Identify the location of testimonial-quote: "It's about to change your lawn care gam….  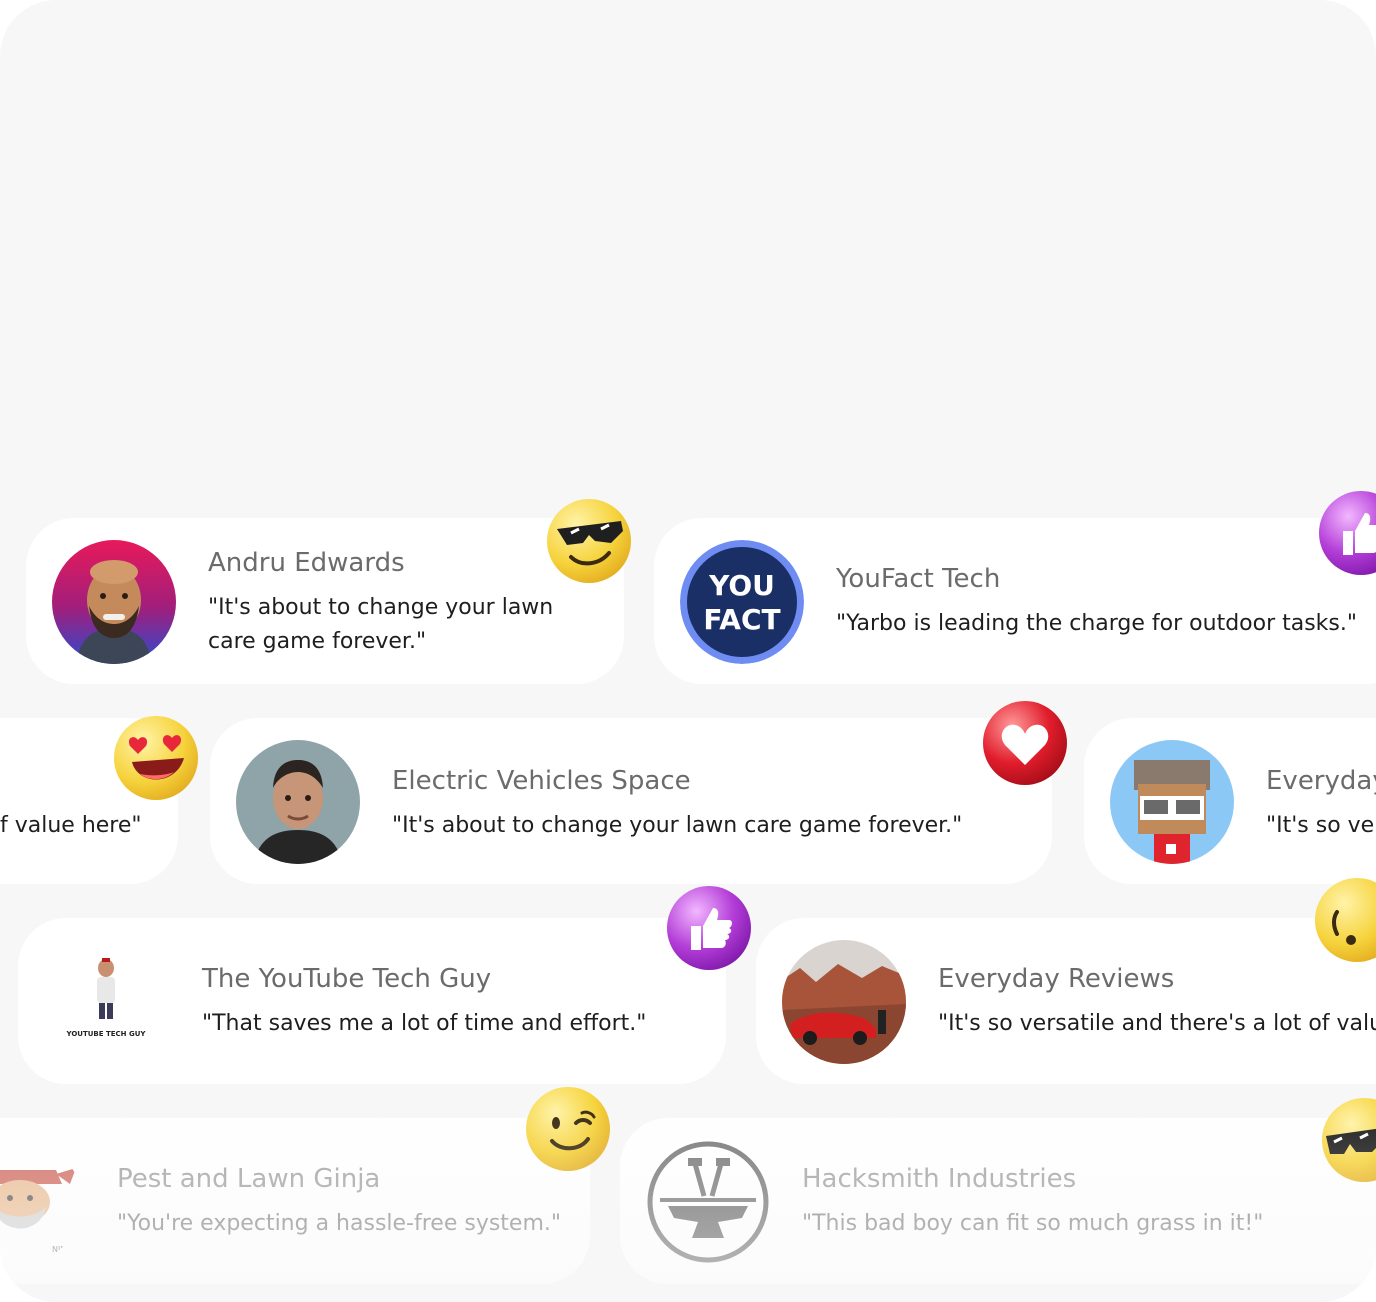
(677, 825).